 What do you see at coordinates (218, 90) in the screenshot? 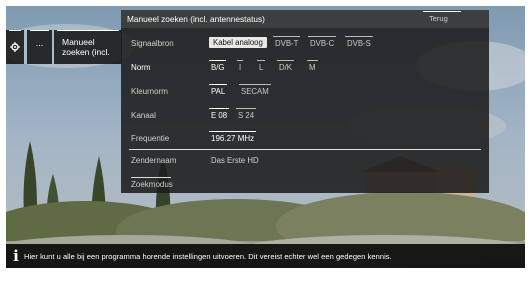
I see `option-pal: PAL` at bounding box center [218, 90].